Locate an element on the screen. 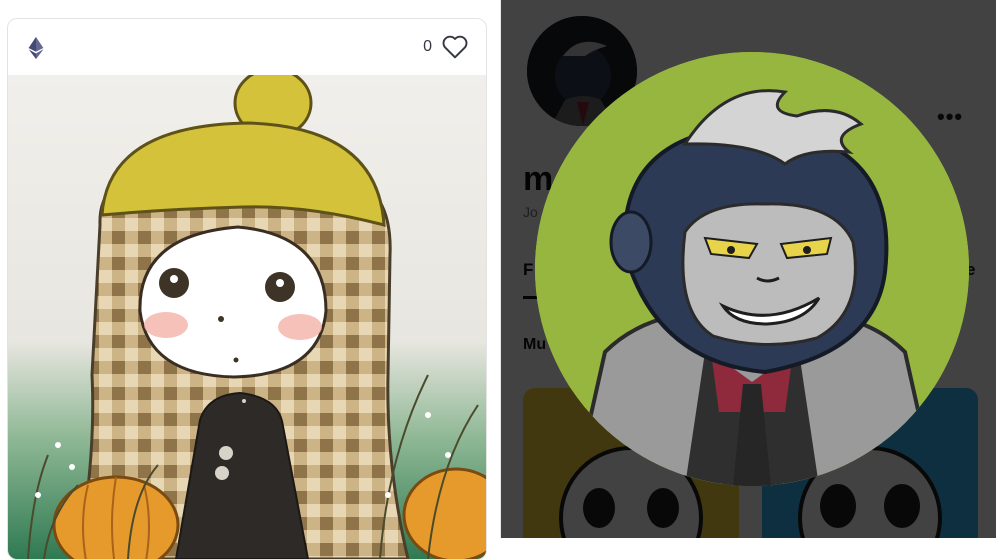  ethereum-icon is located at coordinates (36, 48).